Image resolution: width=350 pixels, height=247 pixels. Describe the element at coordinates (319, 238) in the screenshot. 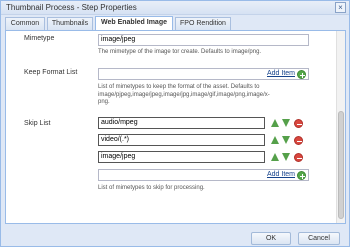

I see `cancel-button: Cancel` at that location.